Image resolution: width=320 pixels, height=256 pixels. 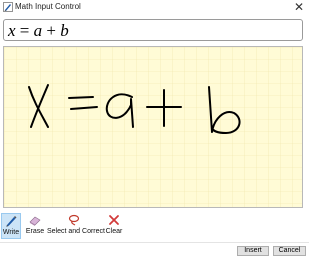 I want to click on lasso-select-icon, so click(x=74, y=220).